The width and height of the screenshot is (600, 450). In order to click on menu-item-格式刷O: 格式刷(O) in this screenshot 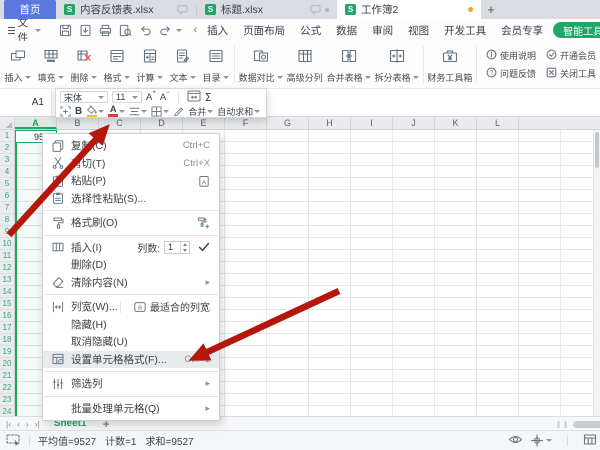, I will do `click(131, 223)`.